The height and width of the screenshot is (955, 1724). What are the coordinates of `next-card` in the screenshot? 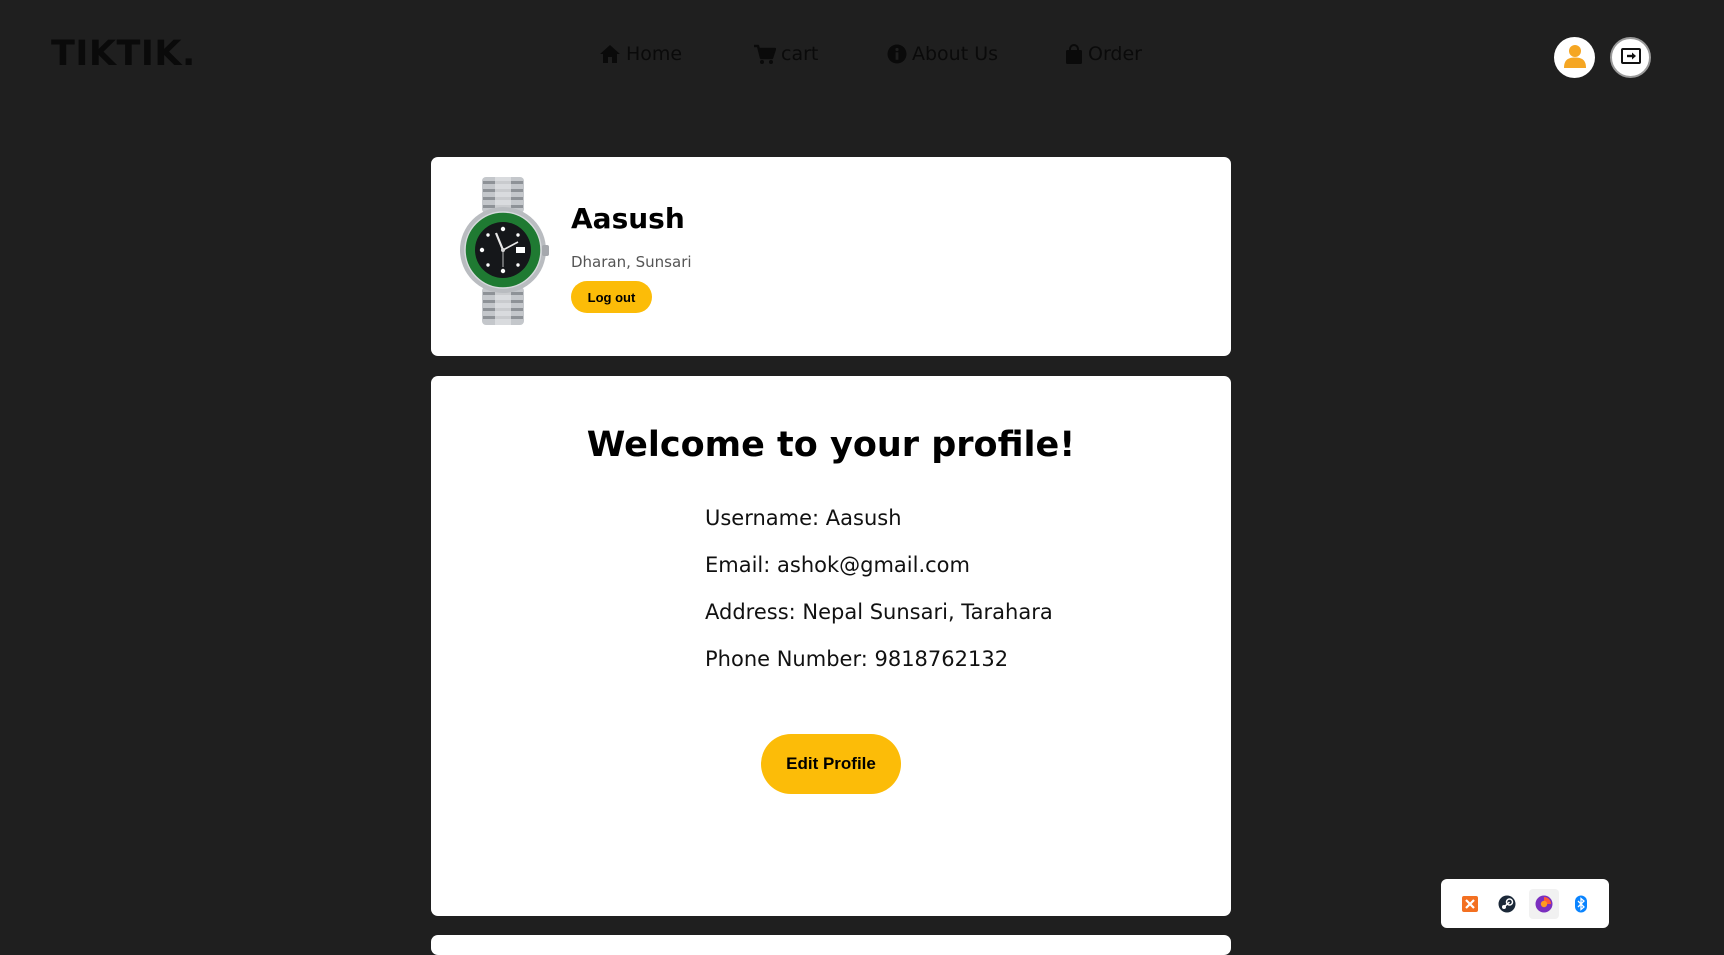 It's located at (831, 945).